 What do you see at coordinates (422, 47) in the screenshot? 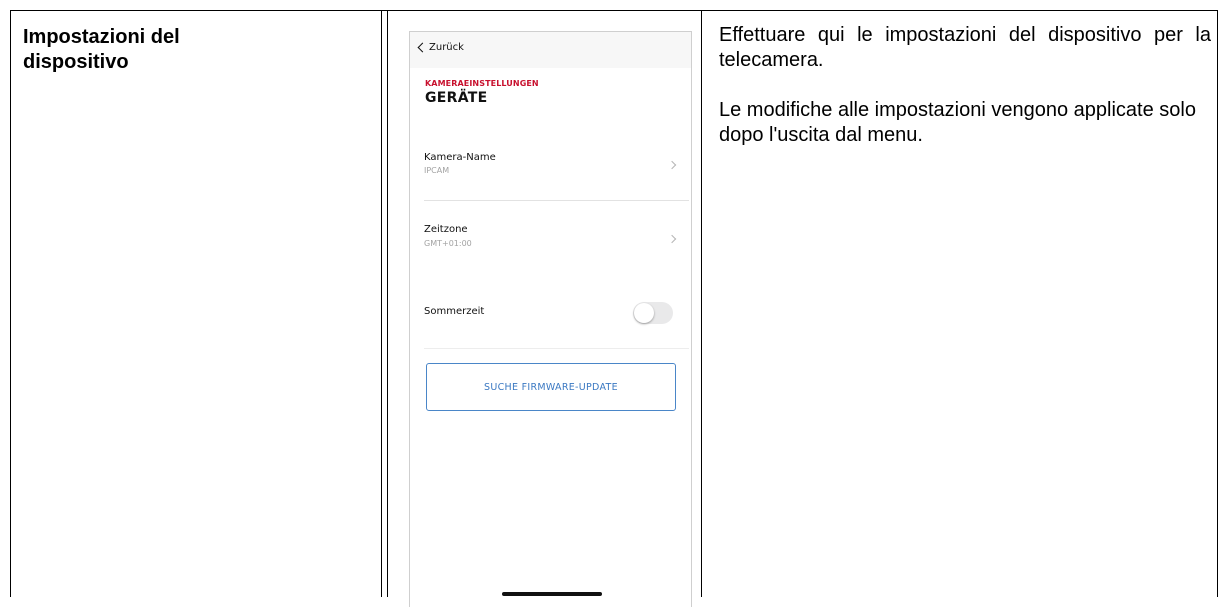
I see `chevron-left-icon` at bounding box center [422, 47].